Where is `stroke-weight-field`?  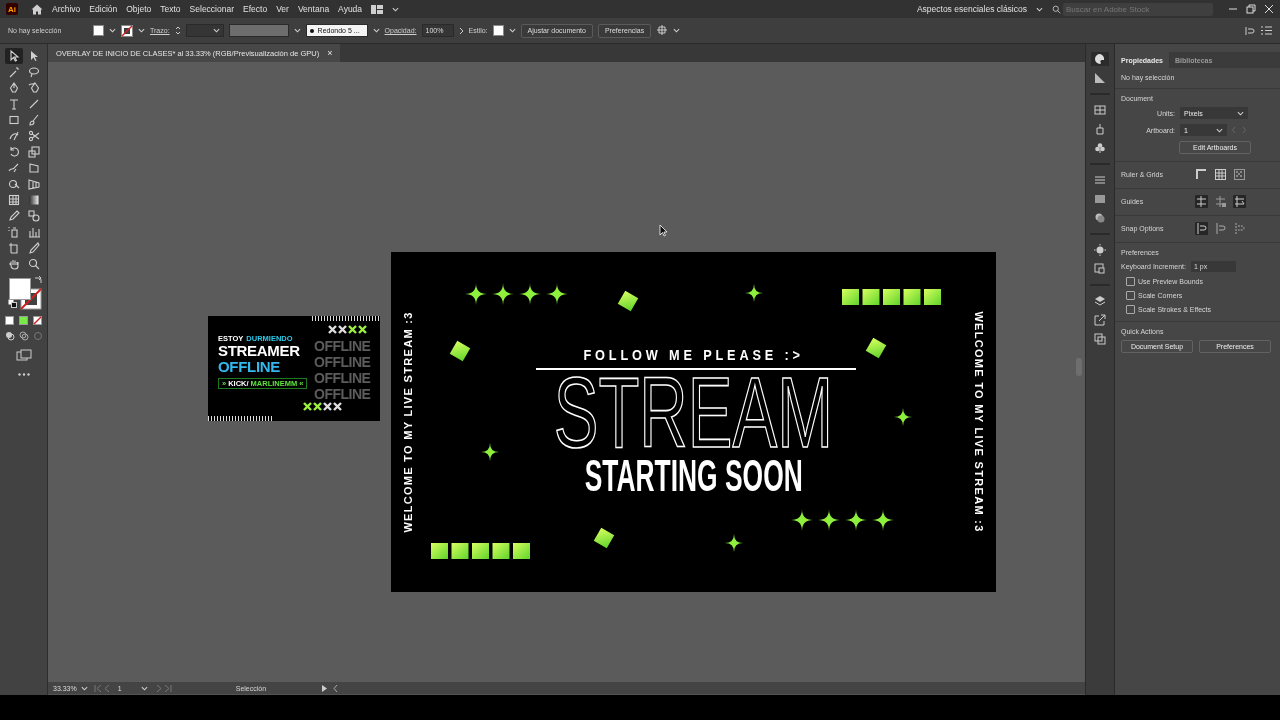 stroke-weight-field is located at coordinates (204, 30).